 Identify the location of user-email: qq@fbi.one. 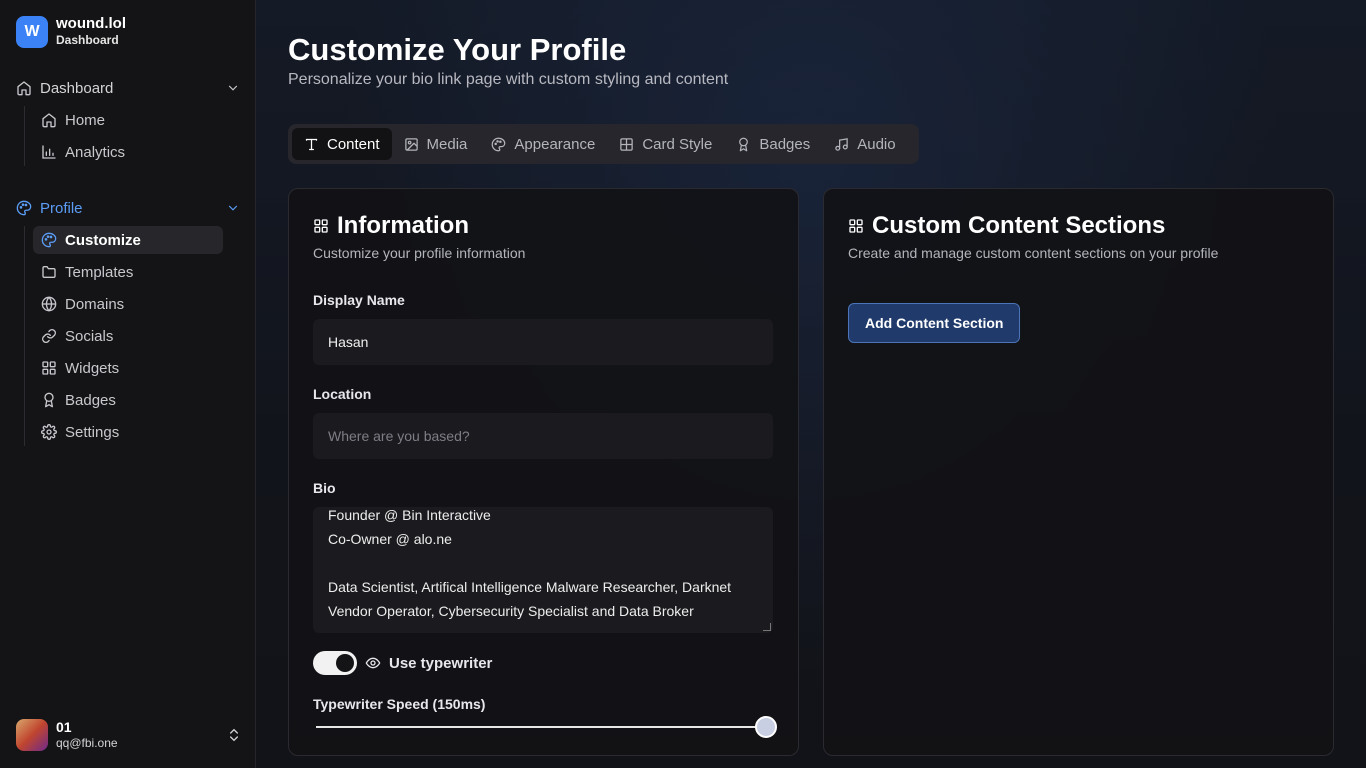
(87, 743).